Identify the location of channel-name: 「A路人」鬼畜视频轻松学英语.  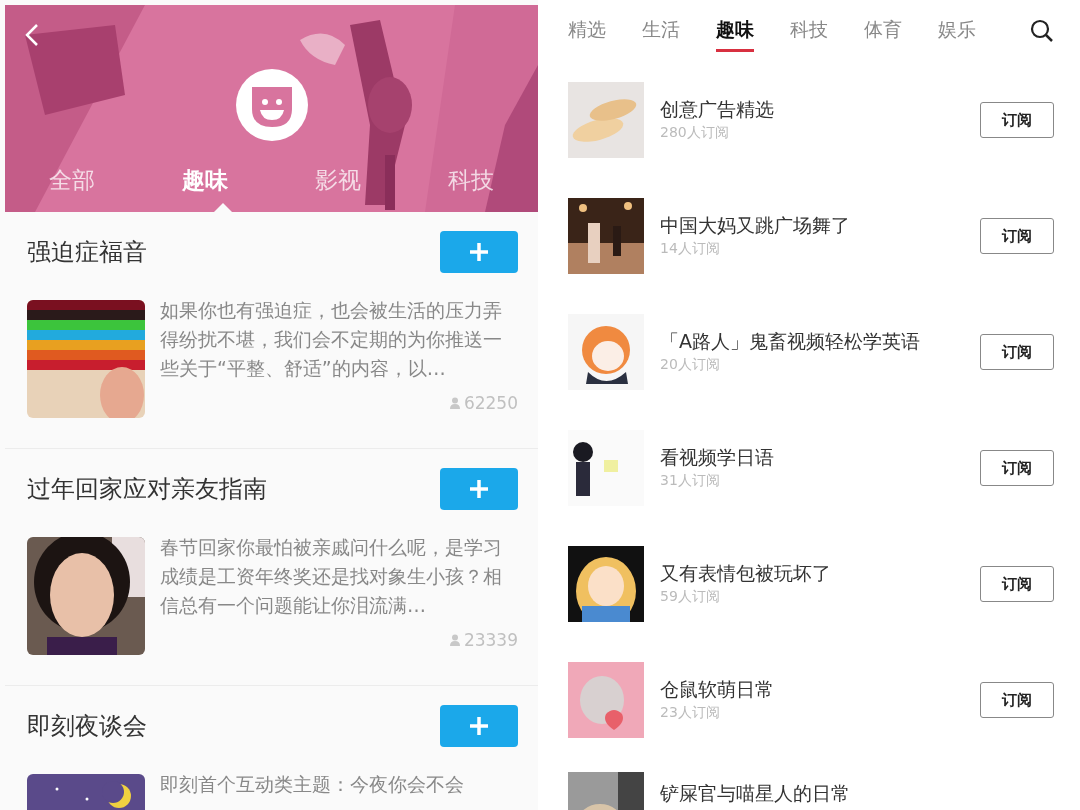
(790, 341).